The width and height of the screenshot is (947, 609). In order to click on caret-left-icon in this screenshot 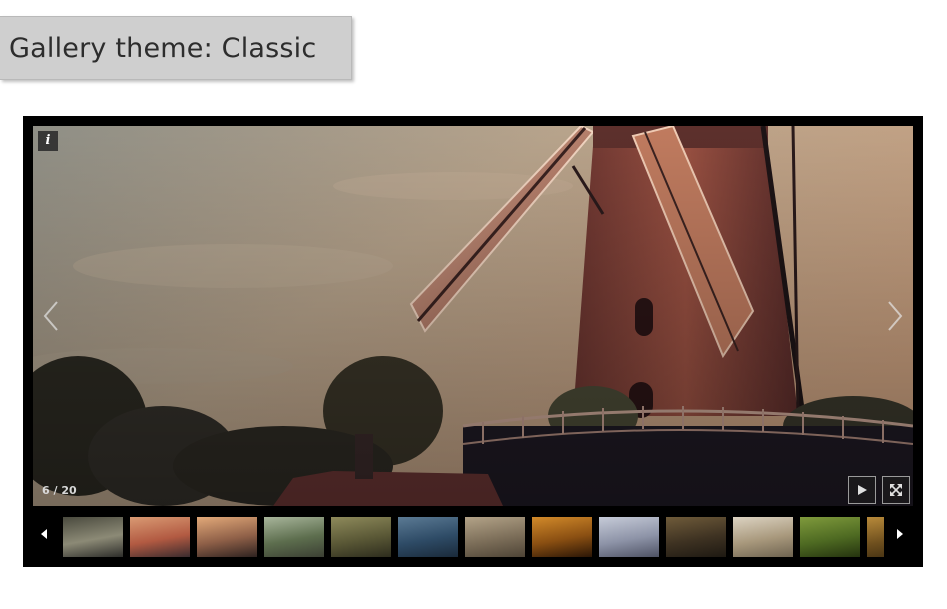, I will do `click(44, 533)`.